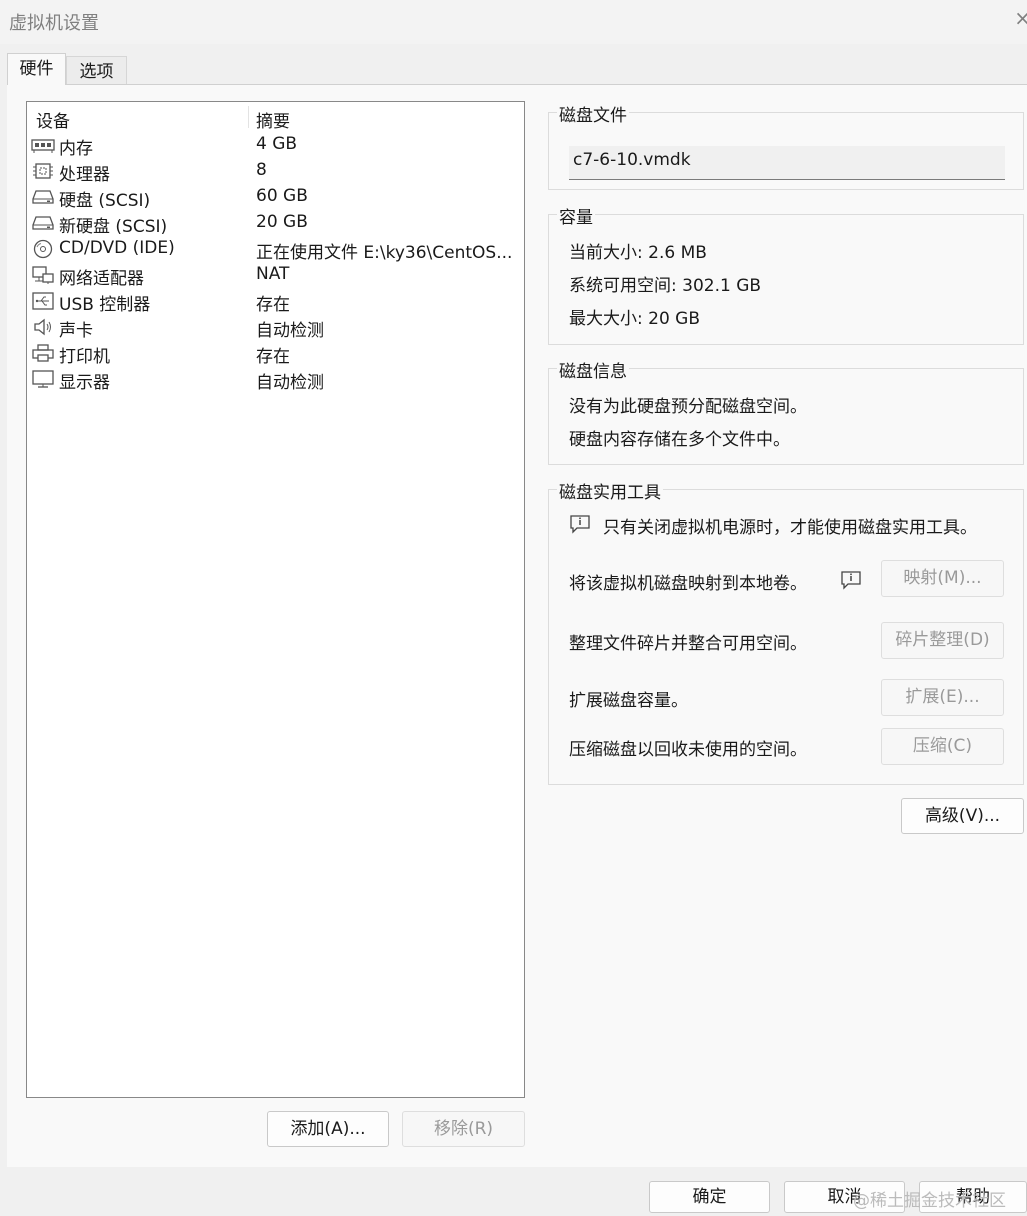  What do you see at coordinates (96, 71) in the screenshot?
I see `tab-options: 选项` at bounding box center [96, 71].